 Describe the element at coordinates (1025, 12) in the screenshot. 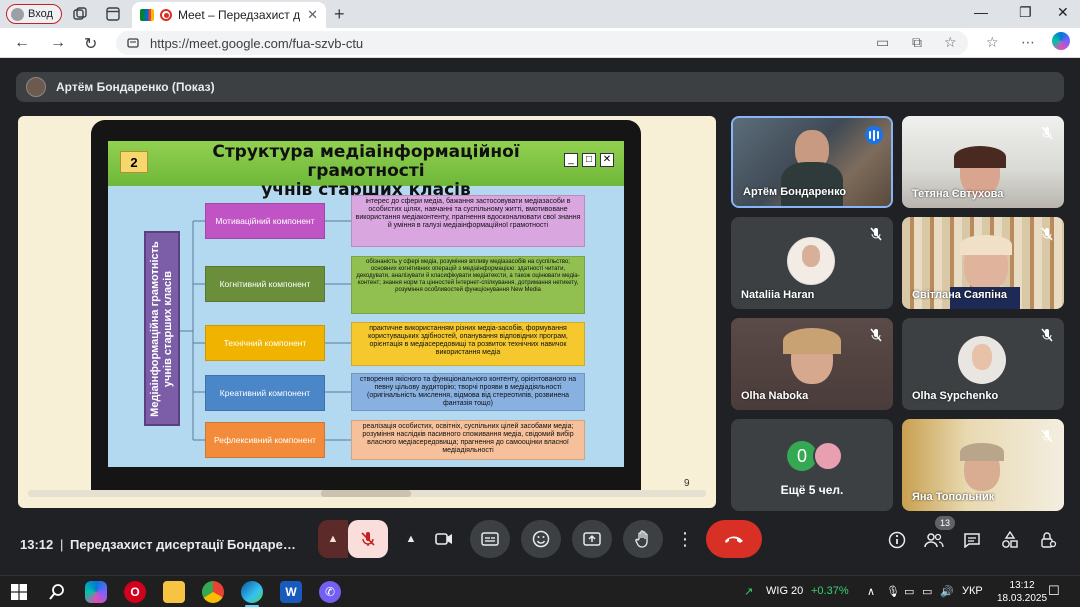

I see `restore-icon: ❐` at that location.